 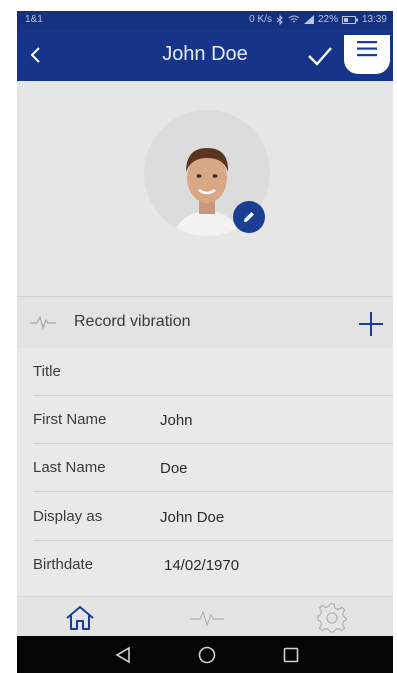 I want to click on birthdate-row: Birthdate 14/02/1970, so click(x=205, y=565).